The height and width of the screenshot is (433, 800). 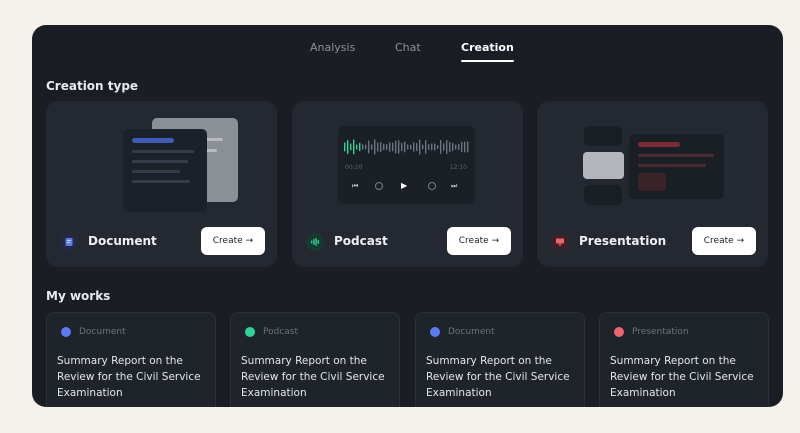 I want to click on card-presentation: Presentation Create →, so click(x=652, y=184).